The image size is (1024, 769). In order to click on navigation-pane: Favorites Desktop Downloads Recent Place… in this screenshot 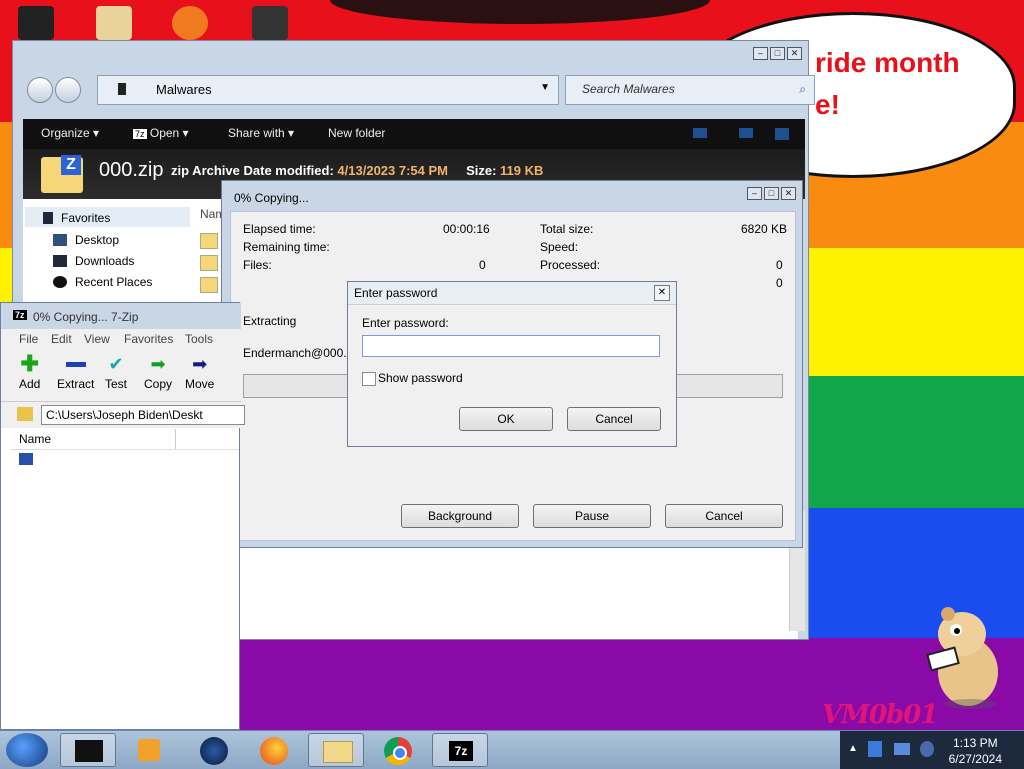, I will do `click(110, 254)`.